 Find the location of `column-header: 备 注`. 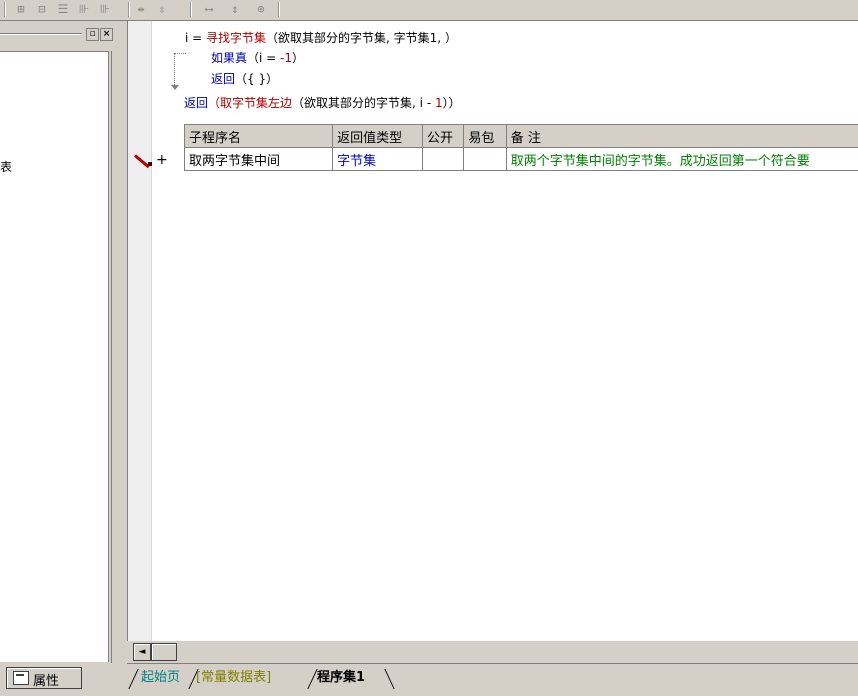

column-header: 备 注 is located at coordinates (682, 136).